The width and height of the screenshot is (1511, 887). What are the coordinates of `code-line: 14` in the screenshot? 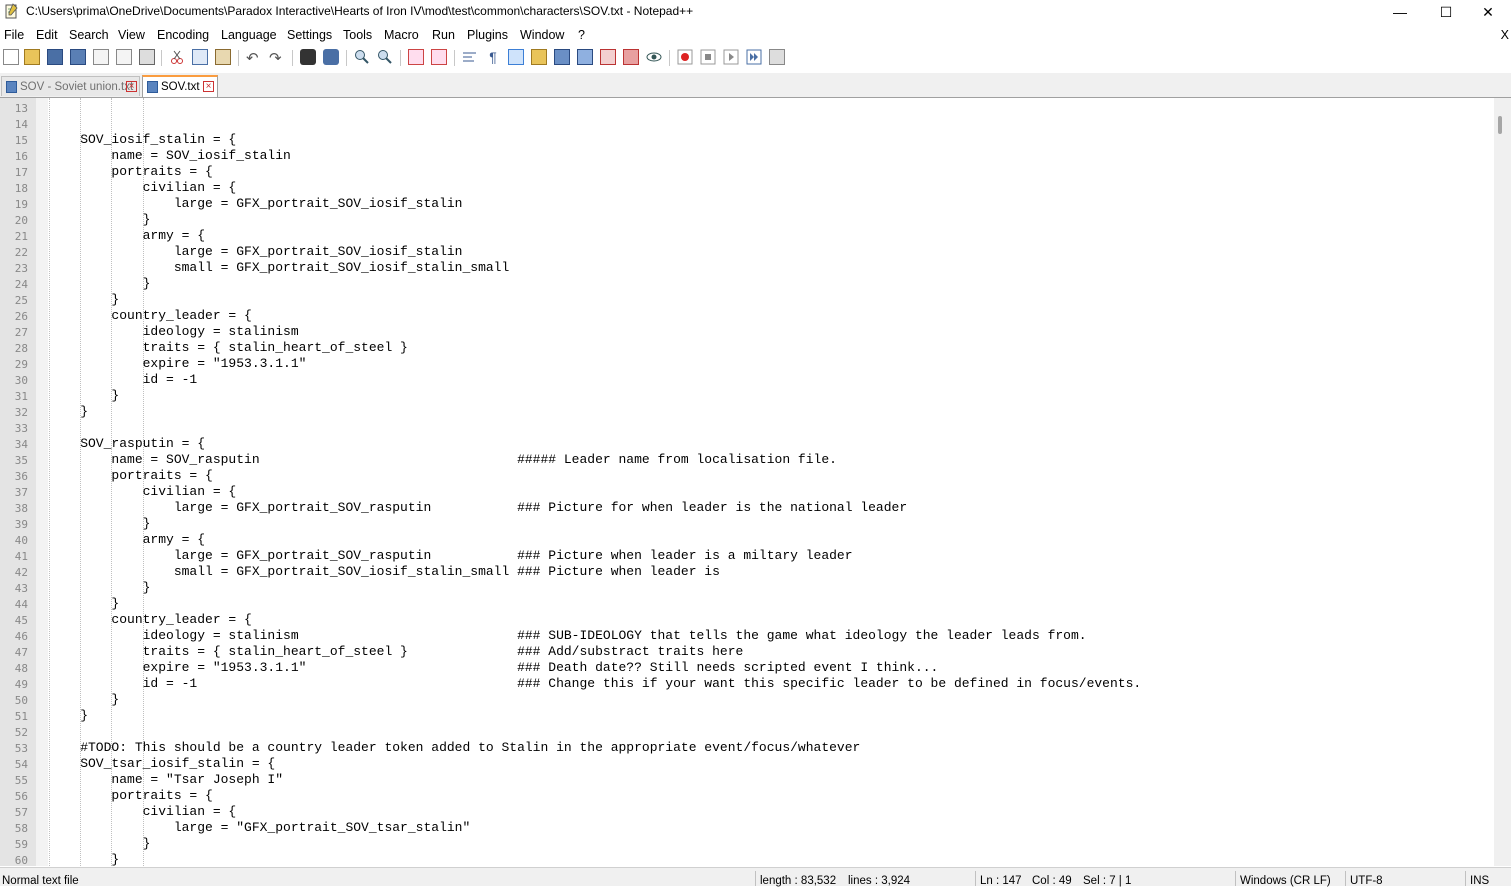 It's located at (750, 124).